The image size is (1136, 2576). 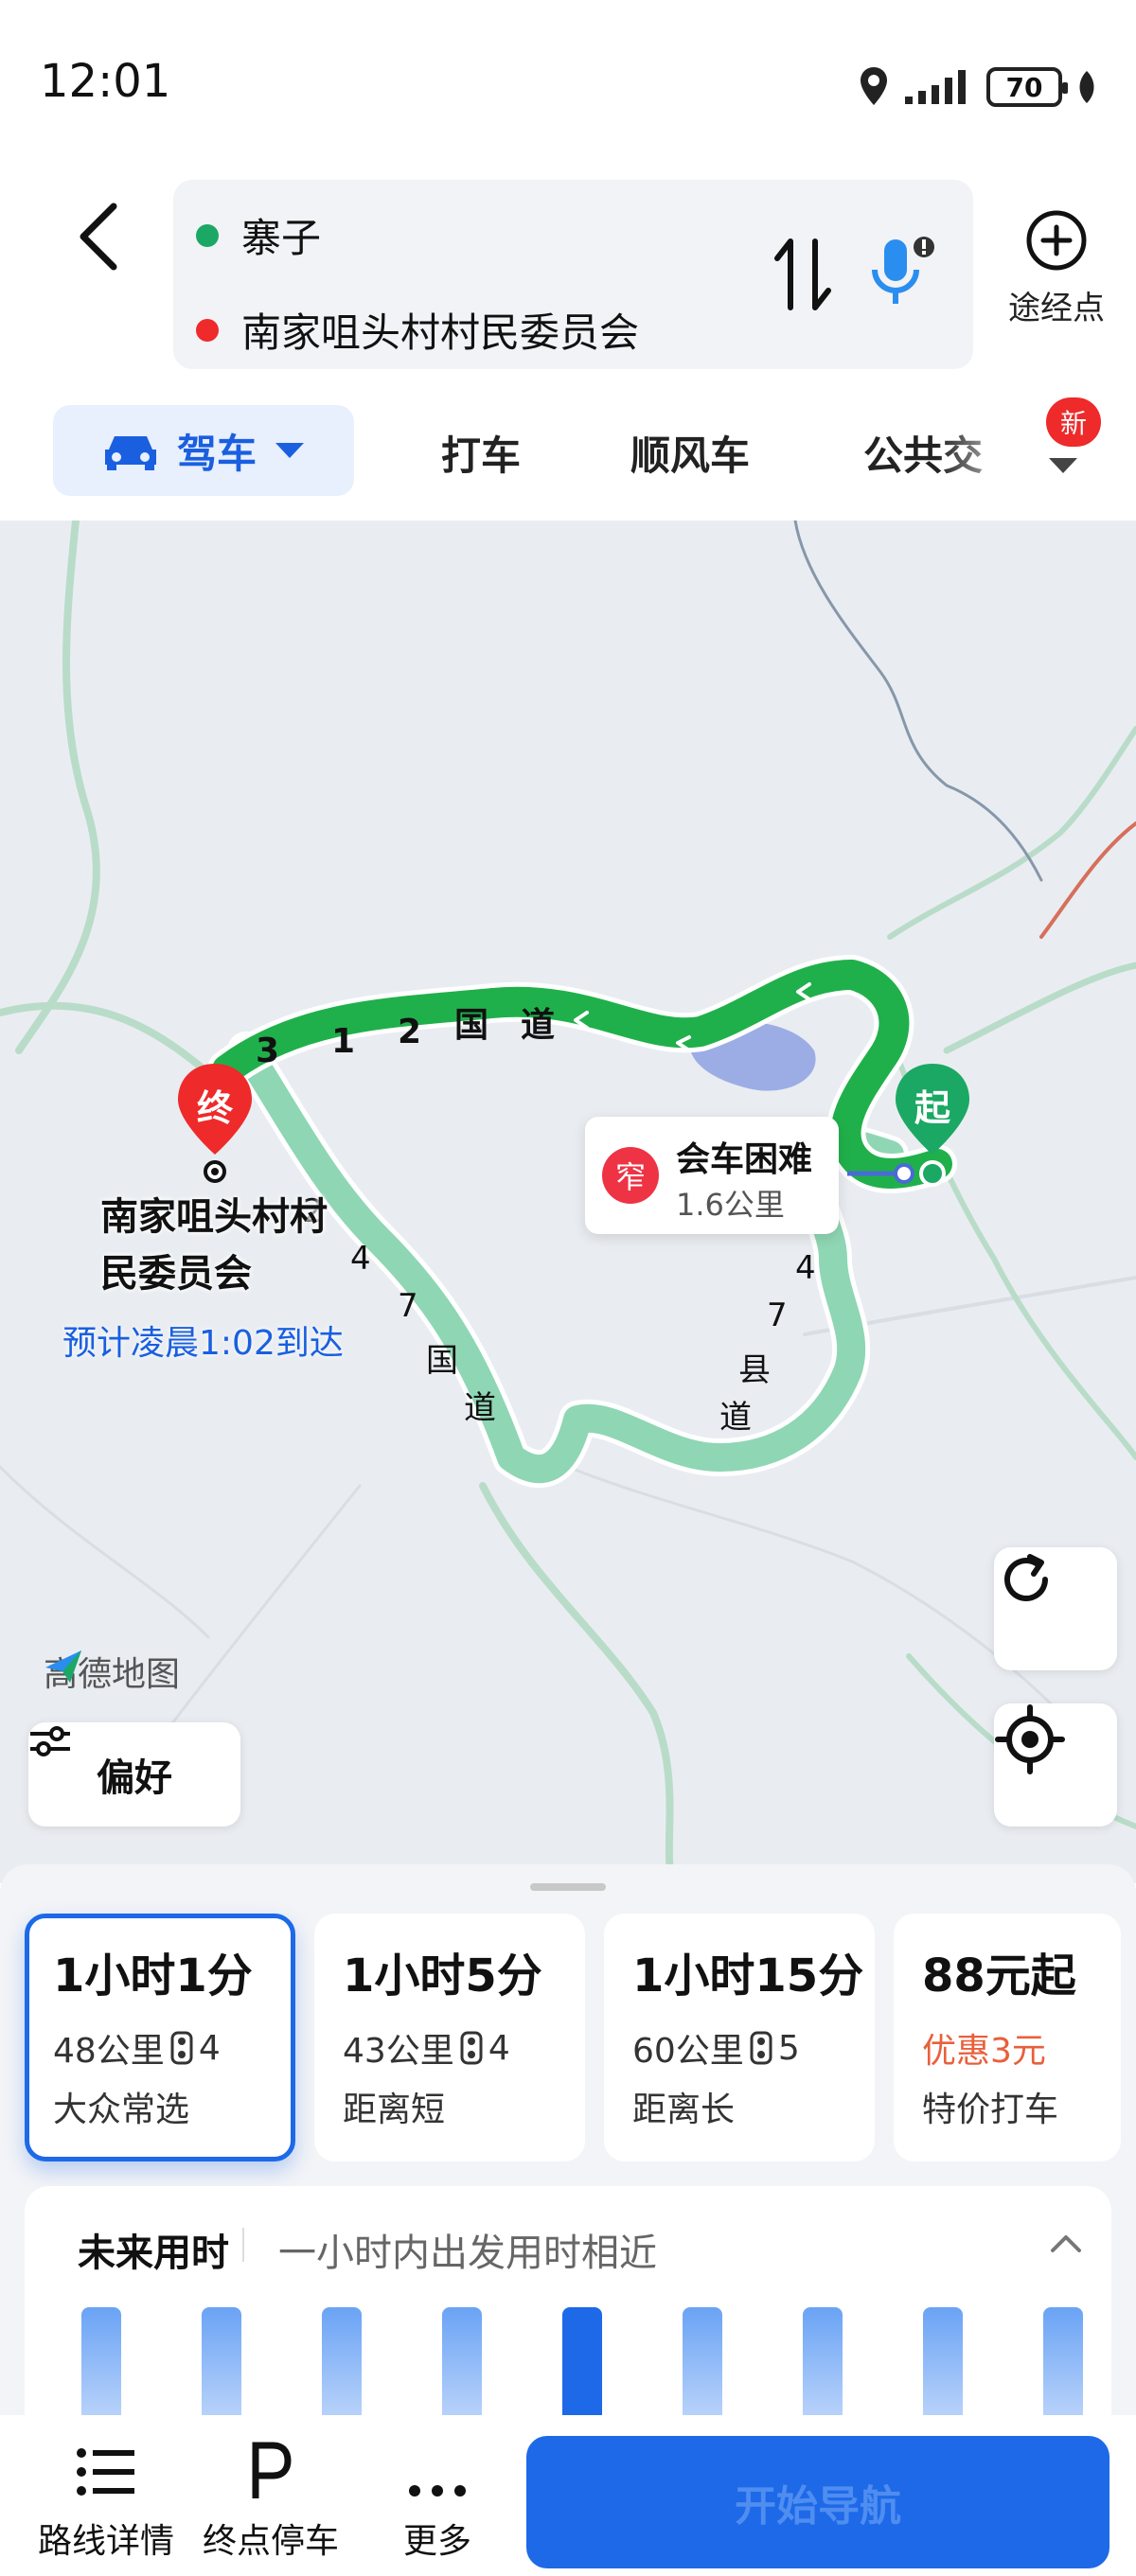 I want to click on voice-input-button, so click(x=902, y=274).